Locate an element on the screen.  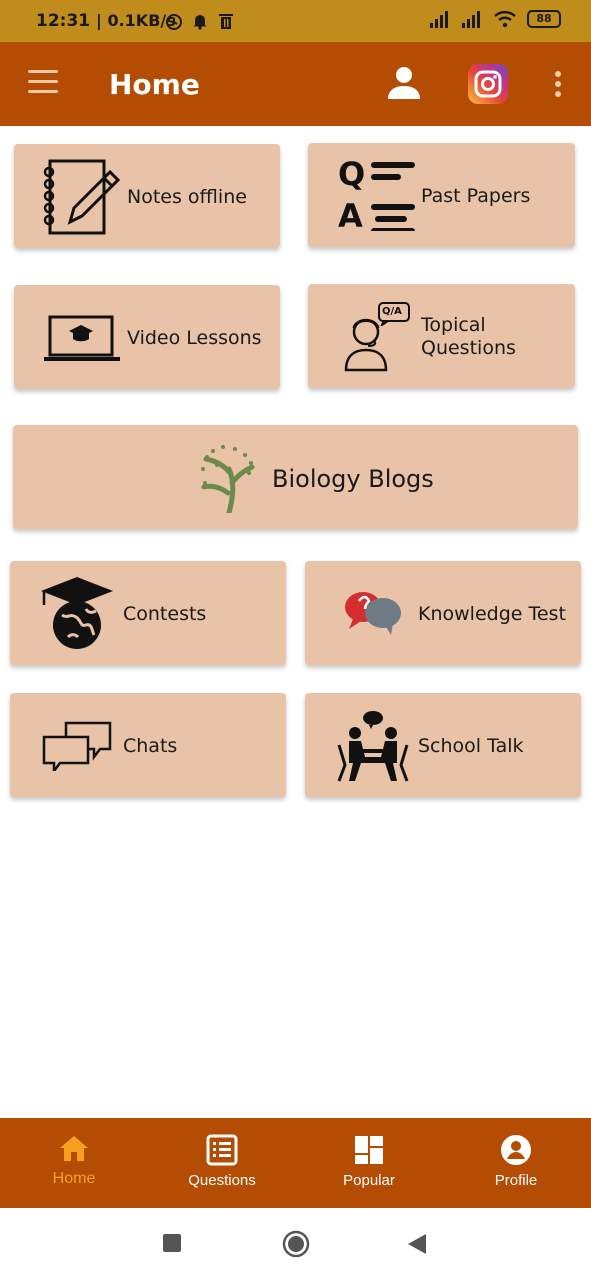
notes-offline-label: Notes offline is located at coordinates (187, 197).